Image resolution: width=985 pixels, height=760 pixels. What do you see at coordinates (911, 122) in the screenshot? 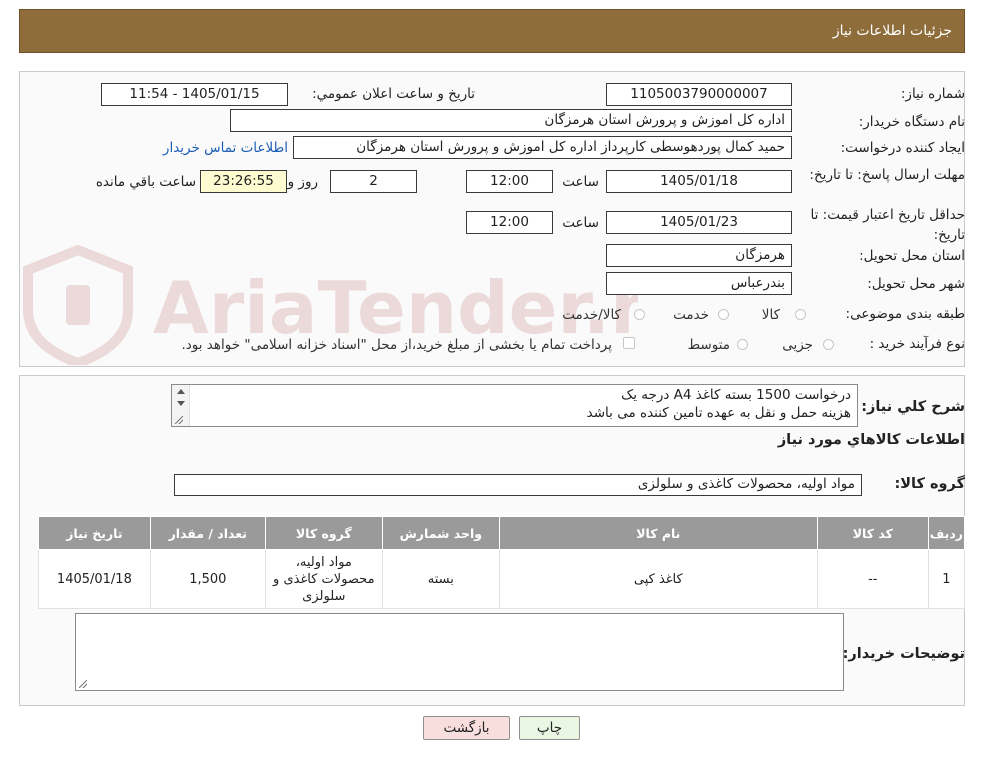
I see `buyer-org-label: نام دستگاه خريدار:` at bounding box center [911, 122].